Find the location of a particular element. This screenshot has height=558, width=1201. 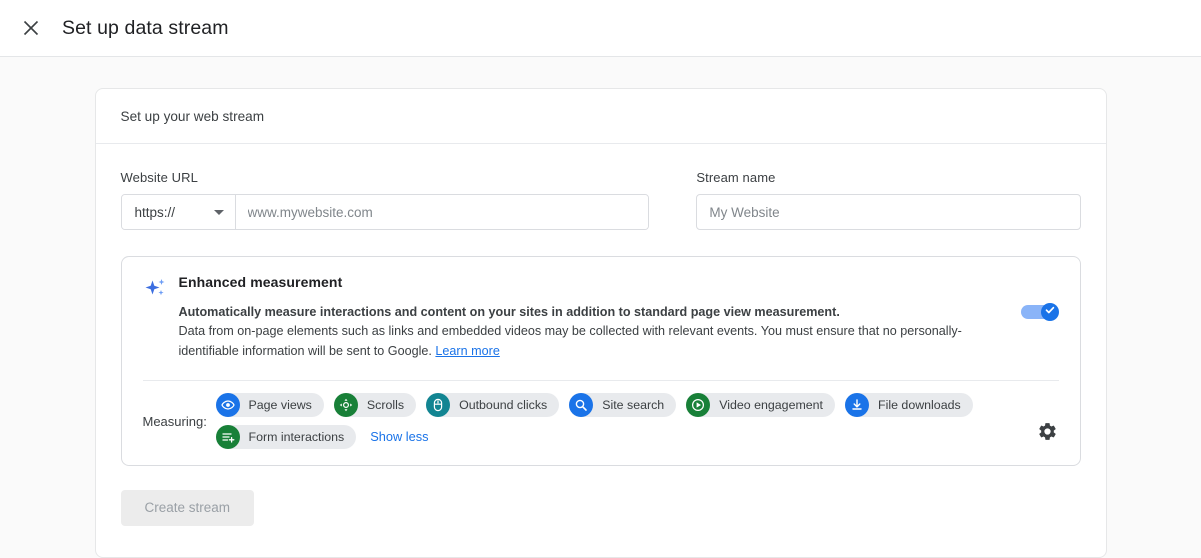

chip-video-engagement: Video engagement is located at coordinates (761, 404).